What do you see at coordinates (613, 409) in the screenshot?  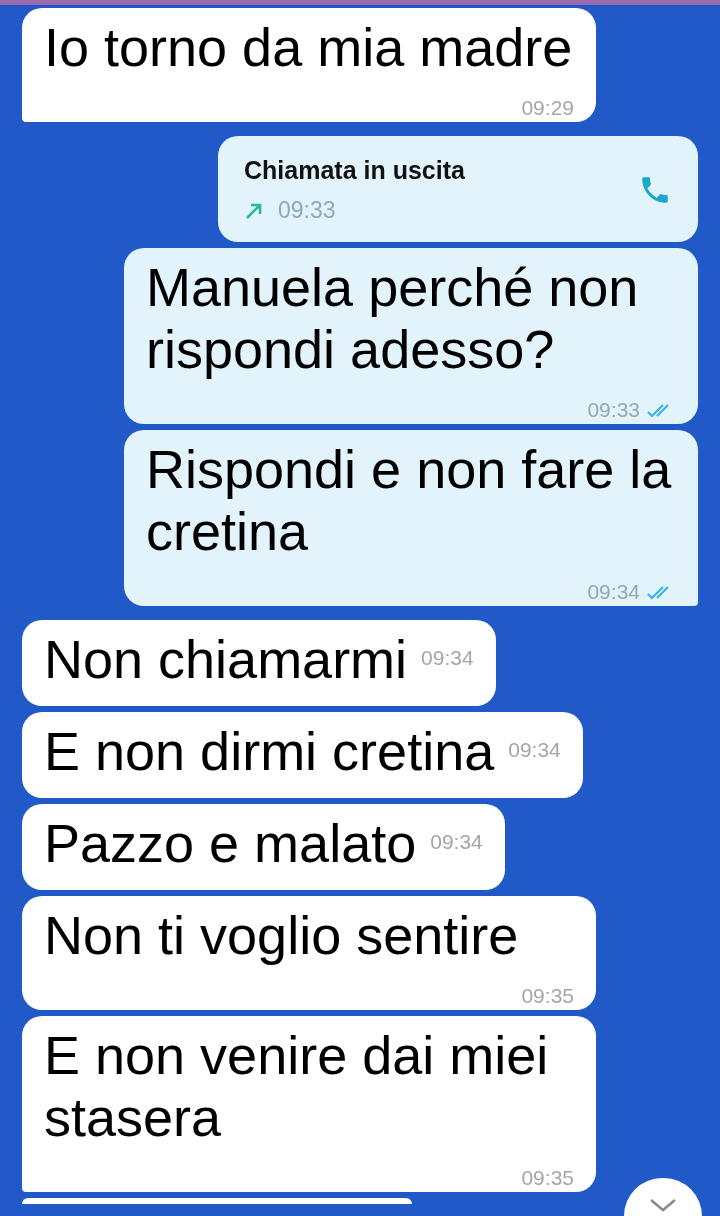 I see `message-time: 09:33` at bounding box center [613, 409].